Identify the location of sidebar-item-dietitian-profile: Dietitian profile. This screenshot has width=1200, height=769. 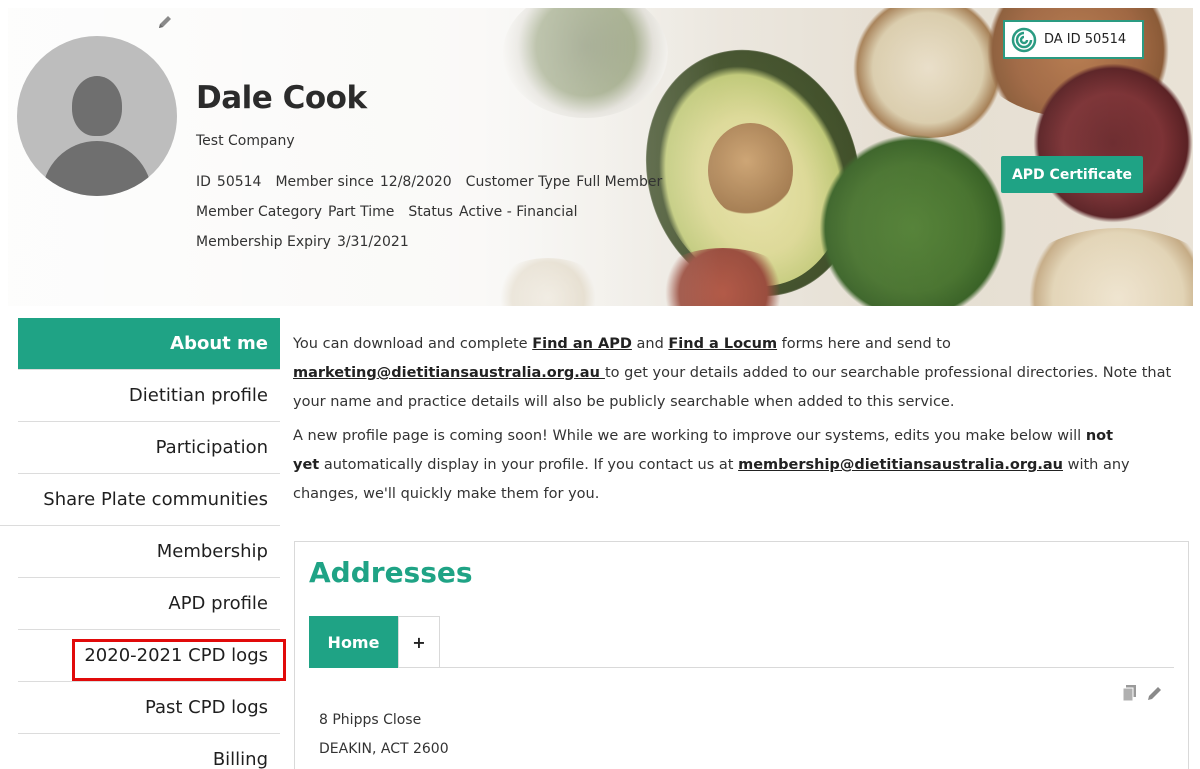
(149, 396).